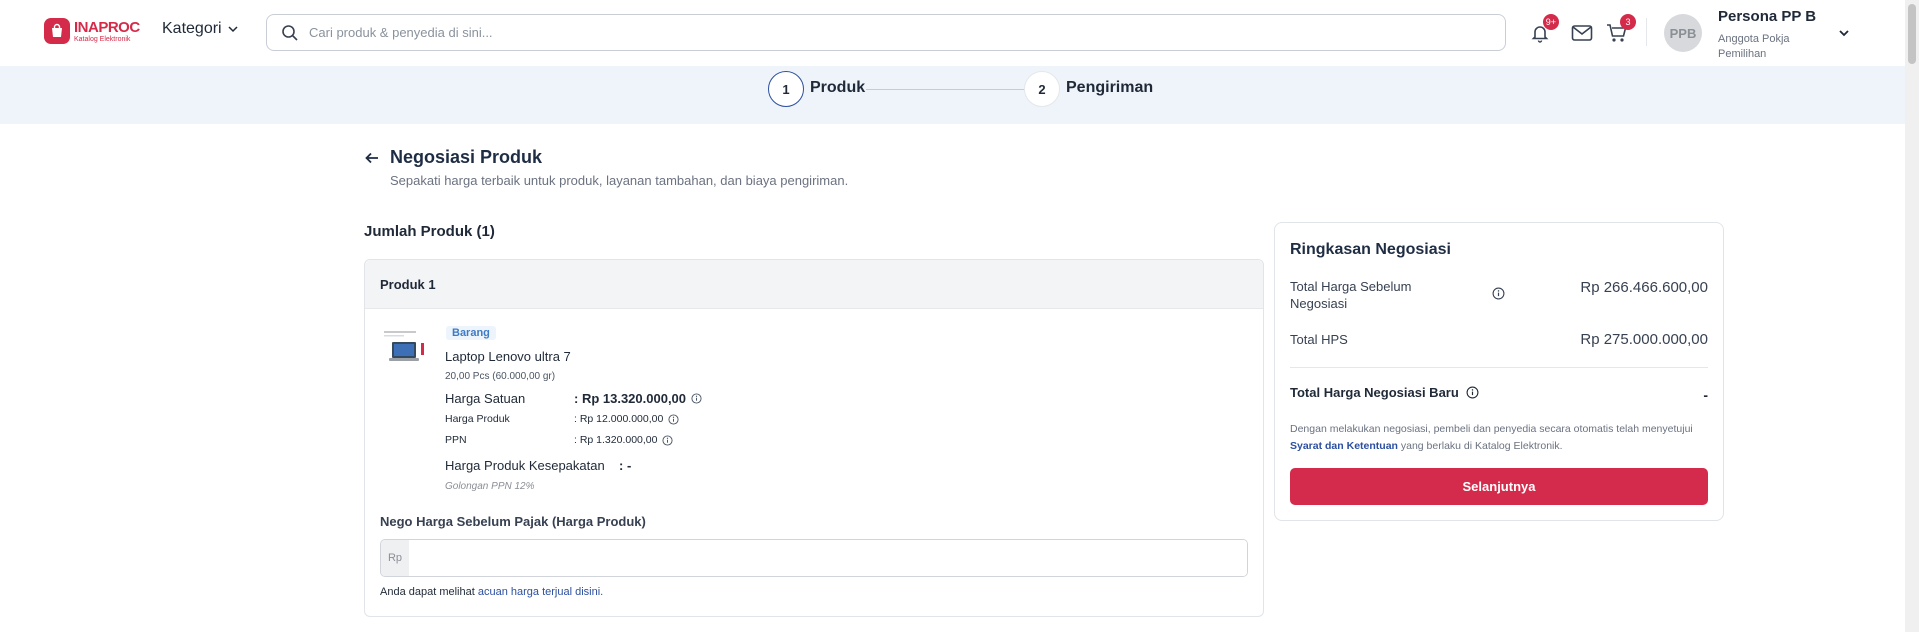  What do you see at coordinates (1644, 339) in the screenshot?
I see `total-hps-value: Rp 275.000.000,00` at bounding box center [1644, 339].